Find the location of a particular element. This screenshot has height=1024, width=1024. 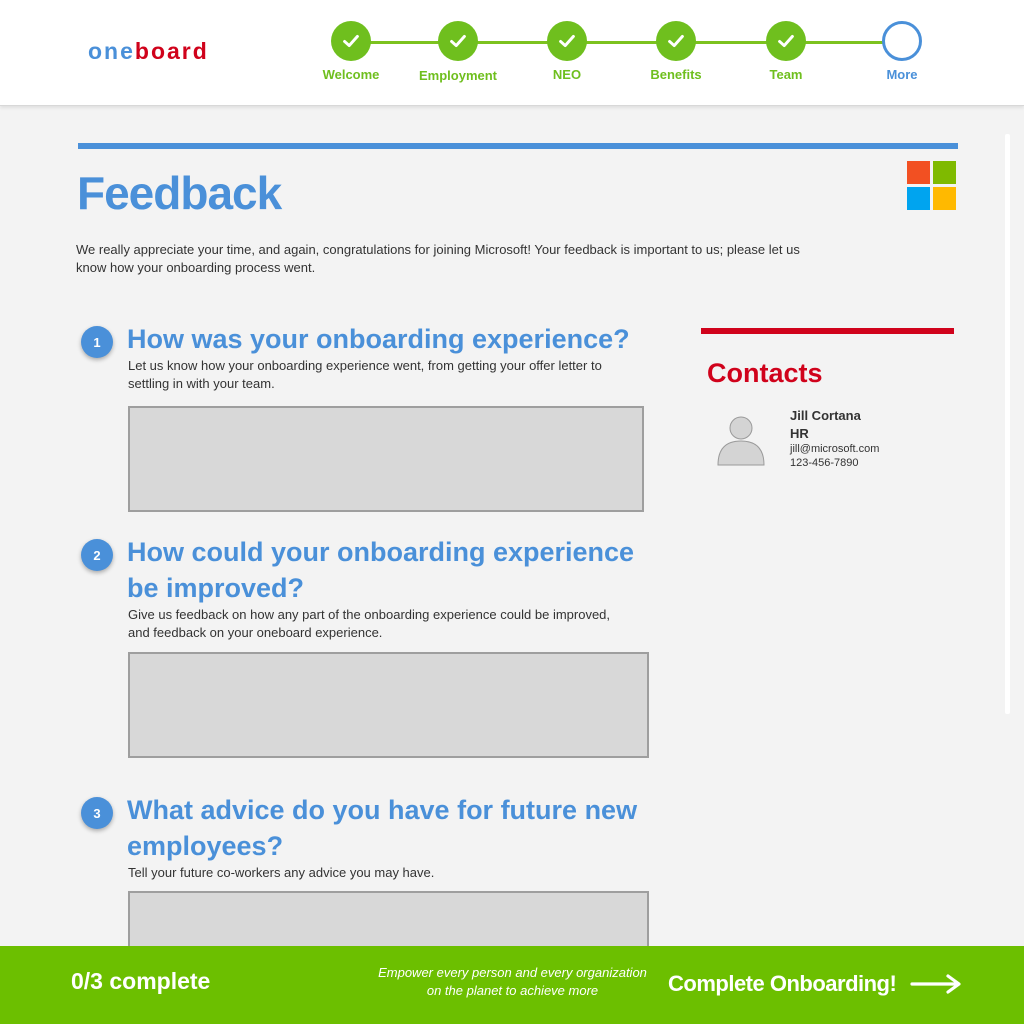

step-label: Team is located at coordinates (786, 74).